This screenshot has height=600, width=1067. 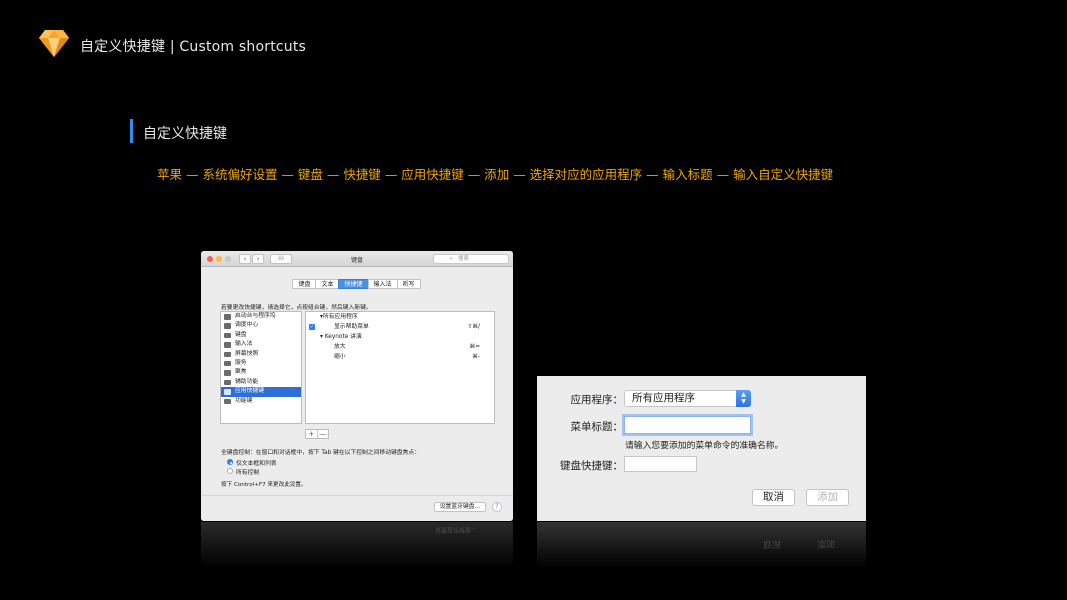 What do you see at coordinates (311, 434) in the screenshot?
I see `add-shortcut-button: +` at bounding box center [311, 434].